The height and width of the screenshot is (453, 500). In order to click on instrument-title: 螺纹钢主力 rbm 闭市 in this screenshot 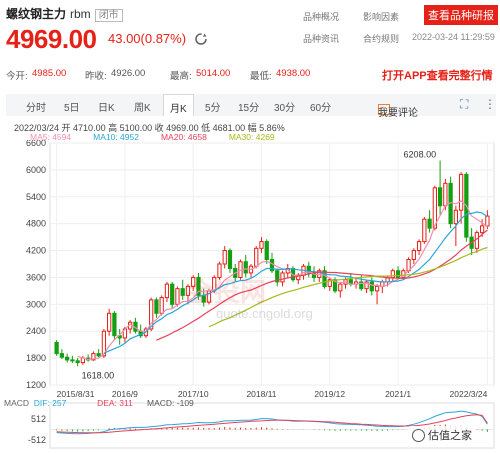, I will do `click(64, 13)`.